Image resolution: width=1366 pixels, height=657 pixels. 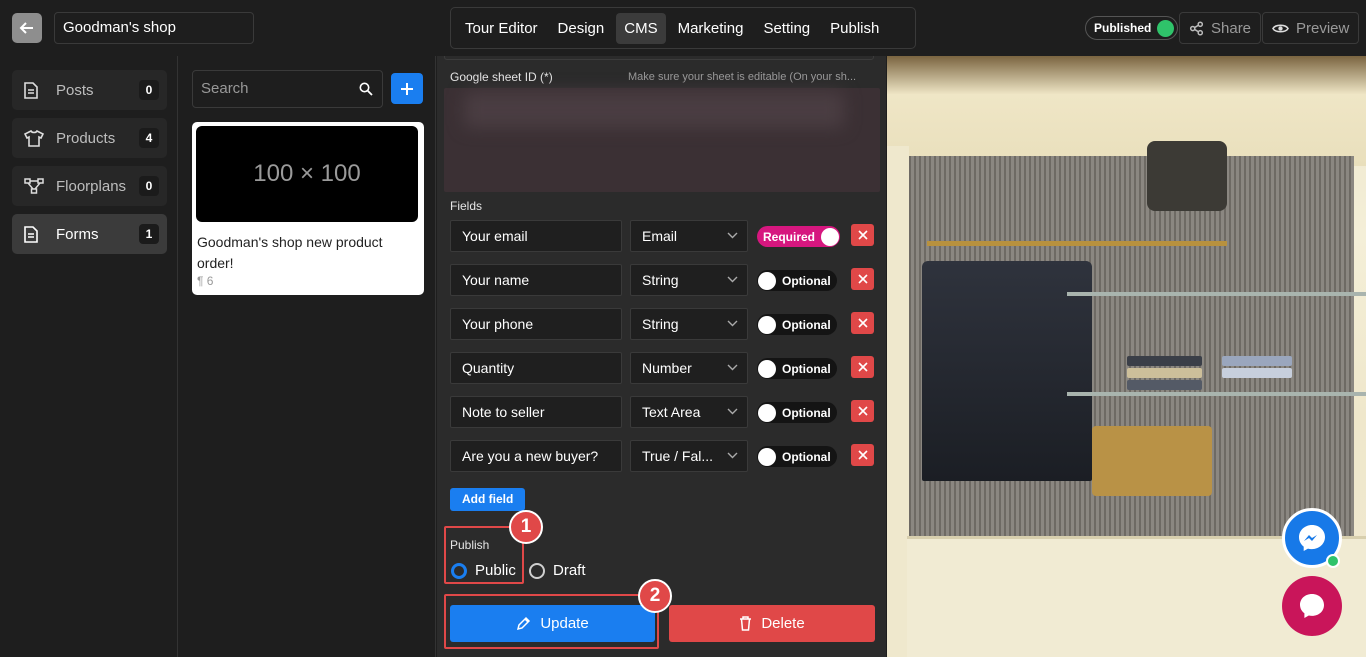 What do you see at coordinates (1077, 243) in the screenshot?
I see `preview-clothes-rail` at bounding box center [1077, 243].